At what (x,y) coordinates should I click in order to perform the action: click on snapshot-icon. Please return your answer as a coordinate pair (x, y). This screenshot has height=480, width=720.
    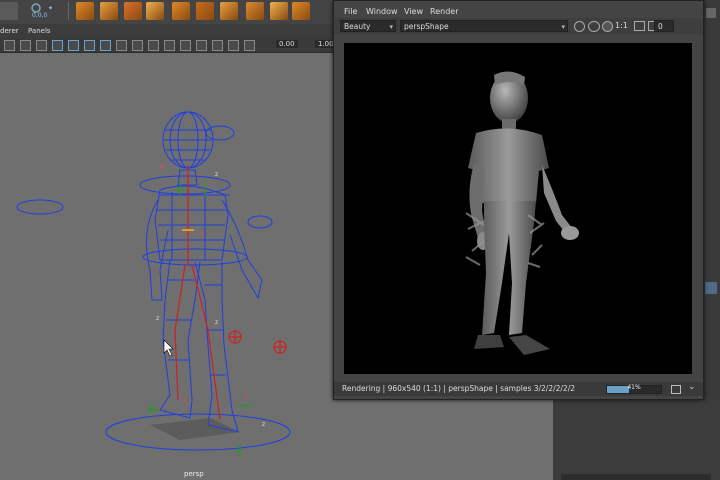
    Looking at the image, I should click on (579, 26).